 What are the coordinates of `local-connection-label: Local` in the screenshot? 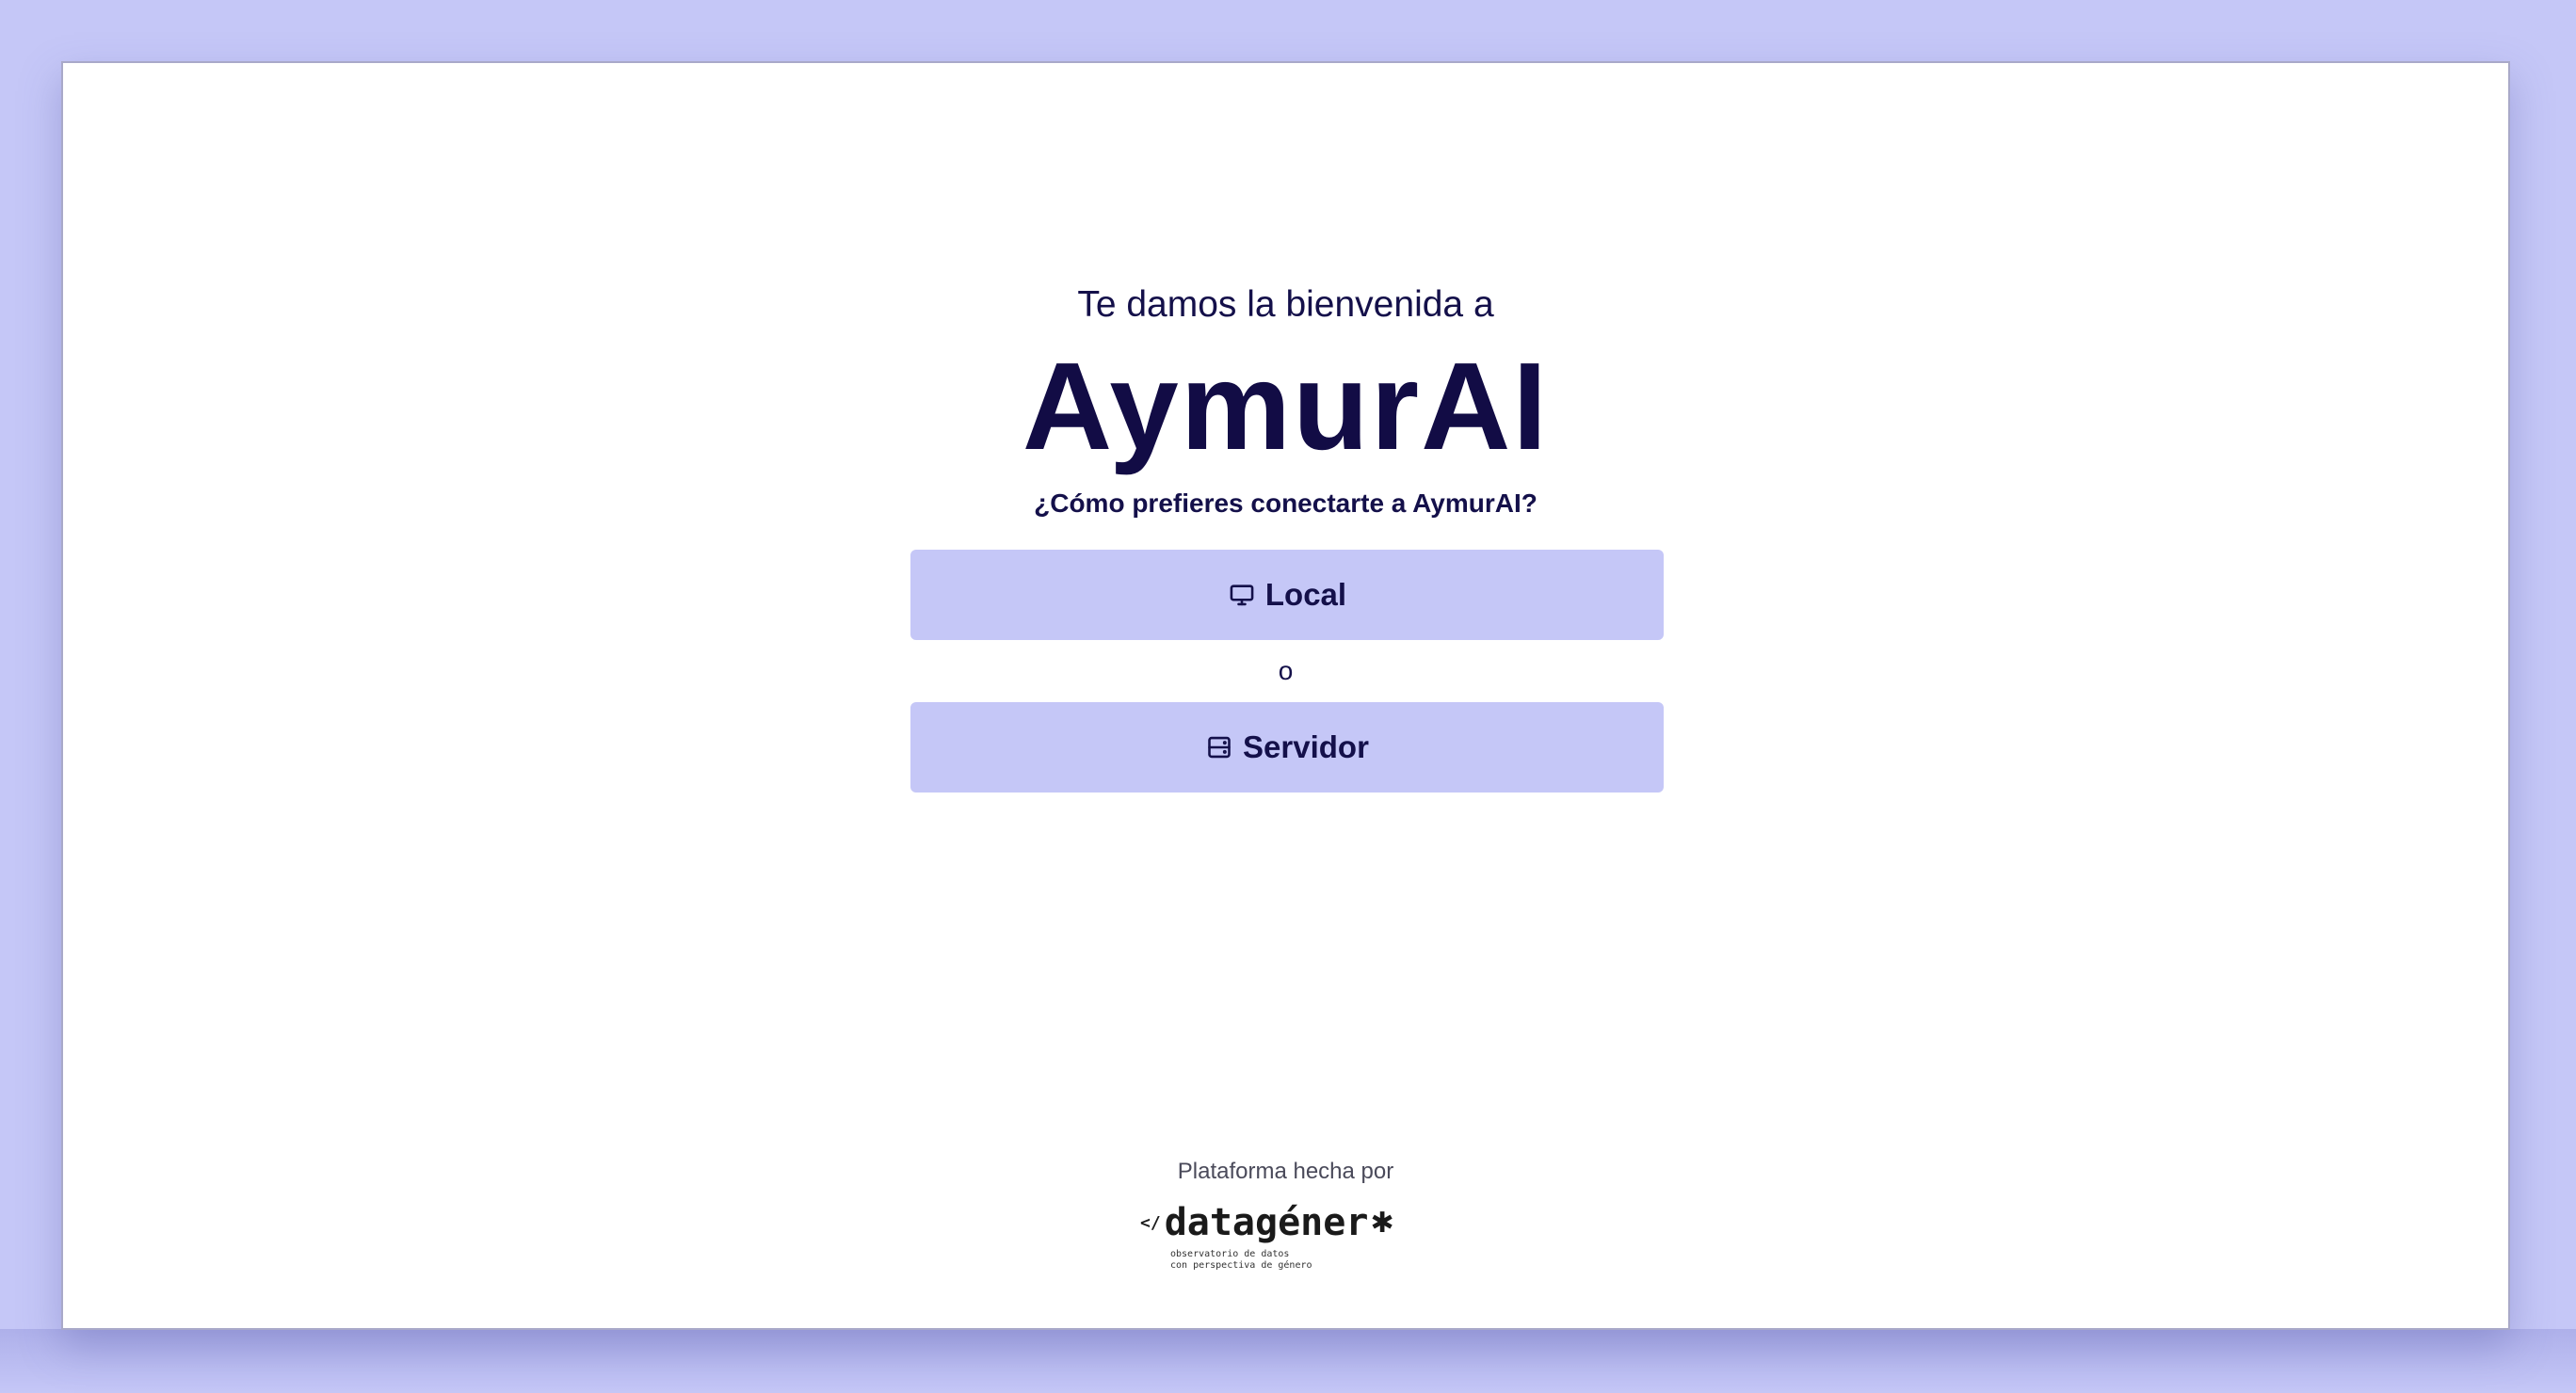 It's located at (1305, 594).